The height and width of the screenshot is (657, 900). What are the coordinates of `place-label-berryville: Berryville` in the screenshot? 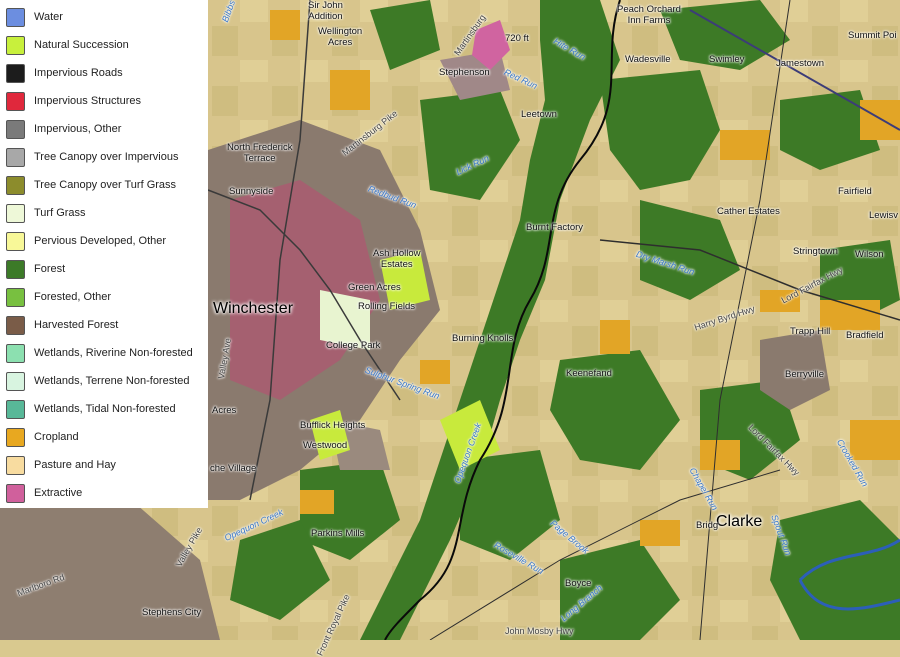 It's located at (805, 374).